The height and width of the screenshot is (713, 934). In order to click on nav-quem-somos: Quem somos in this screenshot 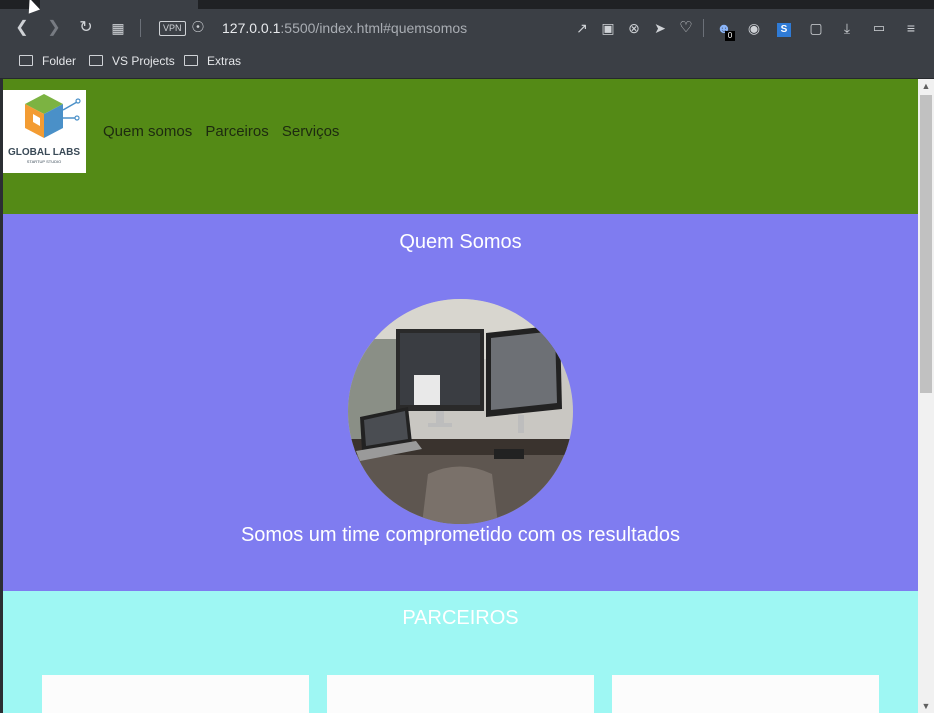, I will do `click(147, 131)`.